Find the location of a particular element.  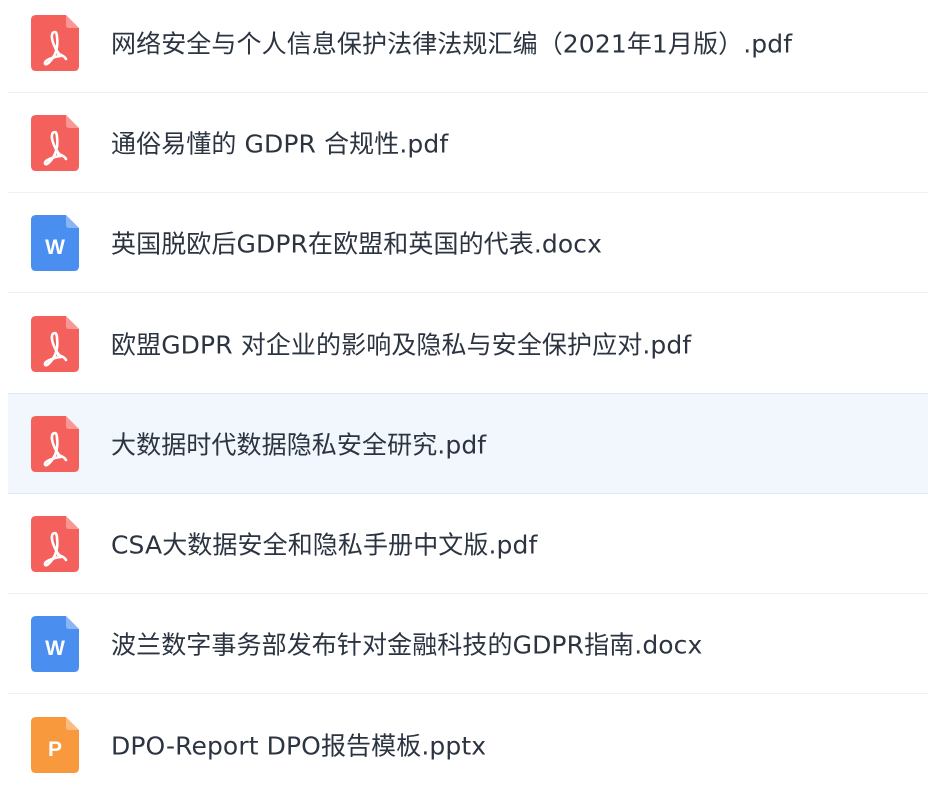

file-row: P DPO-Report DPO报告模板.pptx is located at coordinates (468, 744).